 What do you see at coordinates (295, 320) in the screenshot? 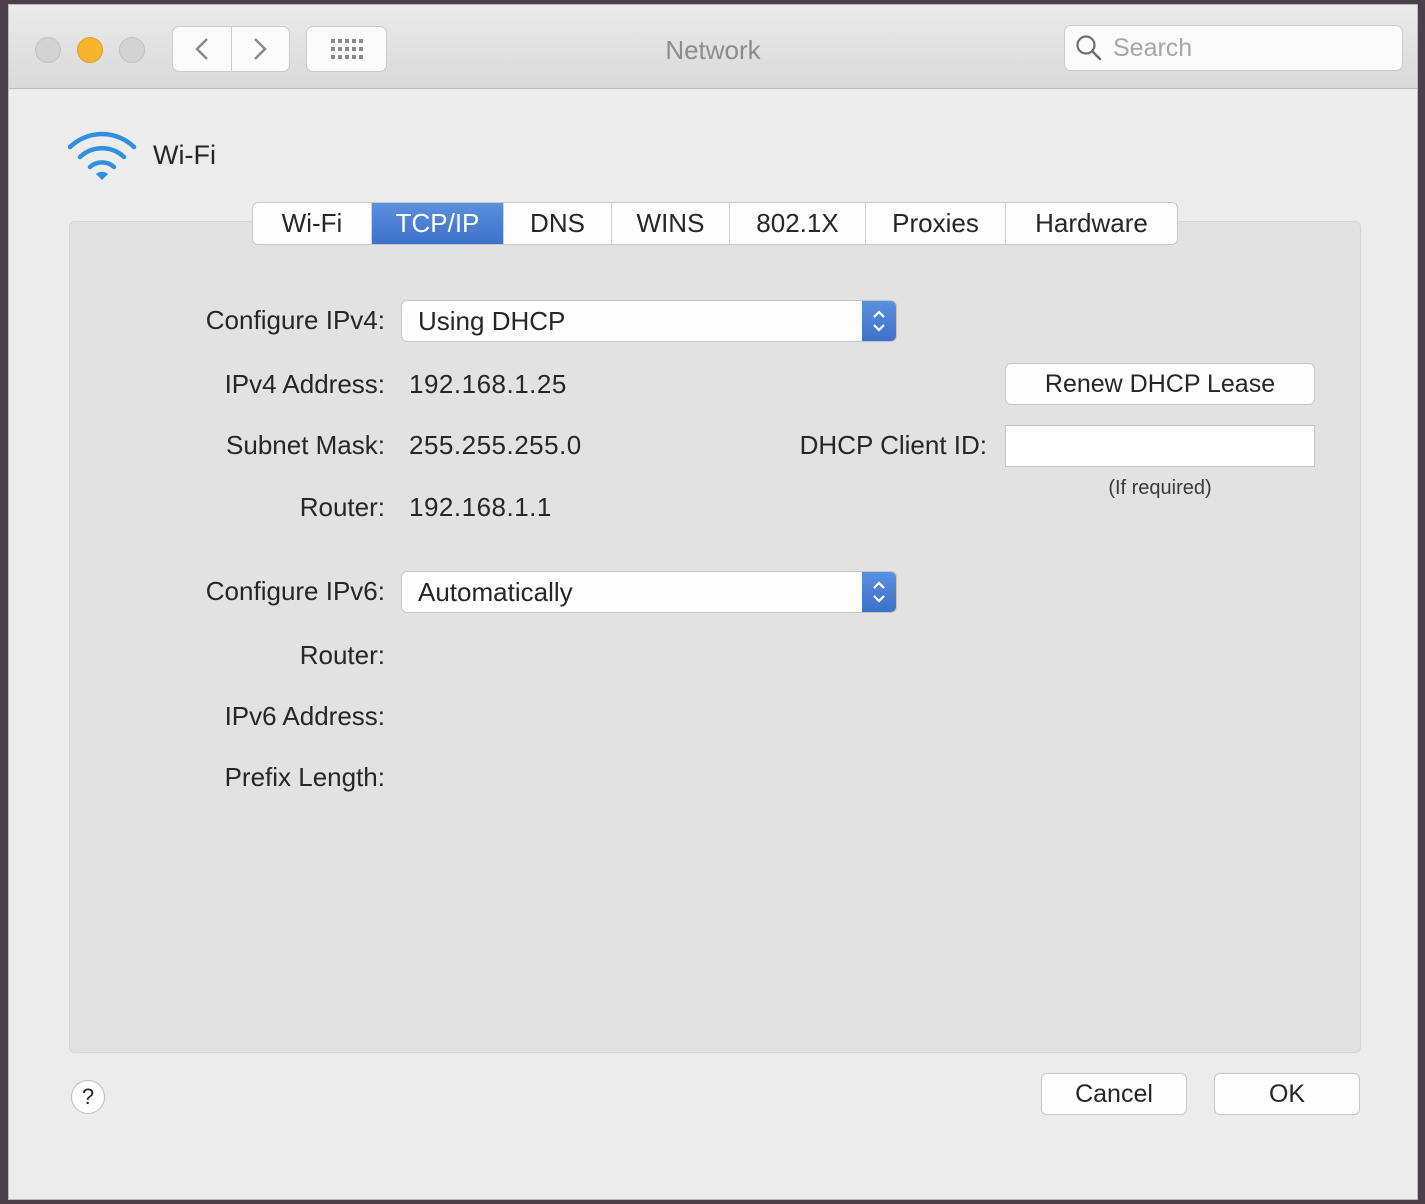
I see `configure-ipv4-label: Configure IPv4:` at bounding box center [295, 320].